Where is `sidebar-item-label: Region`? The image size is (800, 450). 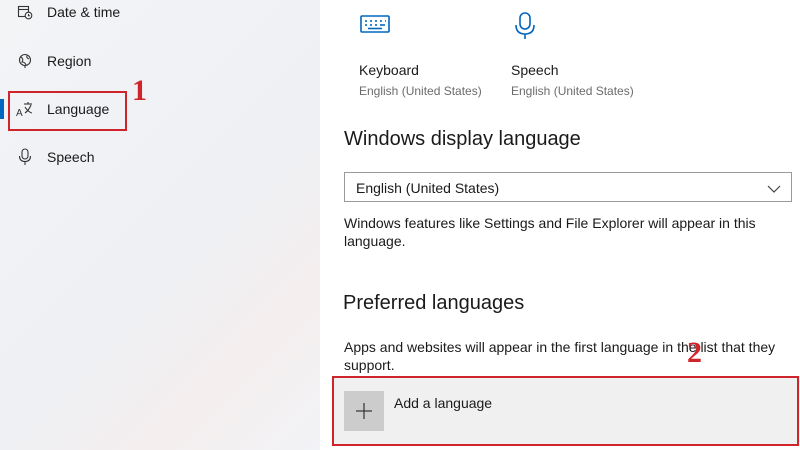
sidebar-item-label: Region is located at coordinates (69, 61).